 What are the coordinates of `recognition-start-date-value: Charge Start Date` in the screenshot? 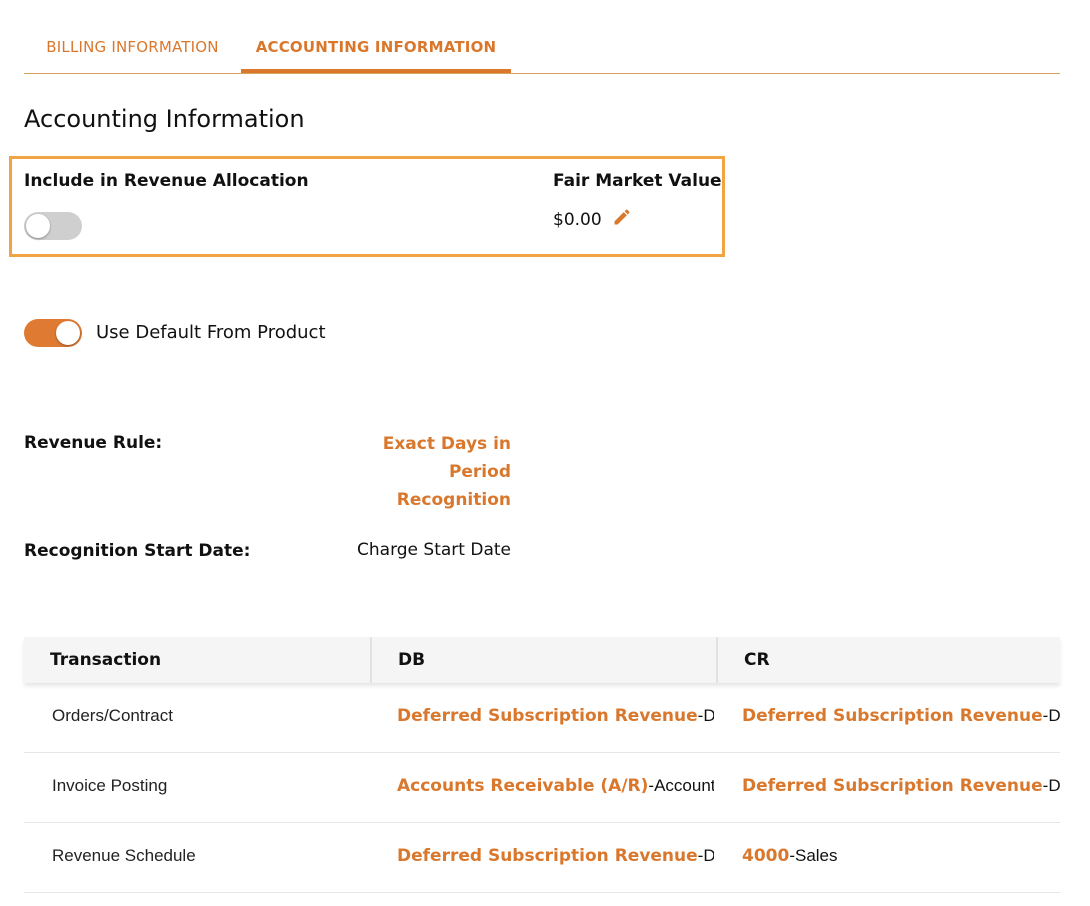 It's located at (434, 550).